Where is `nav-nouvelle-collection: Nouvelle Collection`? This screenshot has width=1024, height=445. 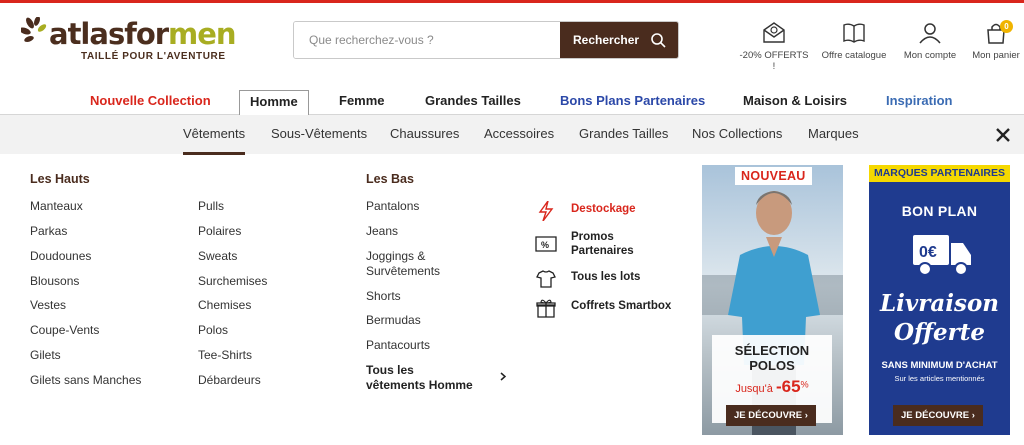
nav-nouvelle-collection: Nouvelle Collection is located at coordinates (150, 102).